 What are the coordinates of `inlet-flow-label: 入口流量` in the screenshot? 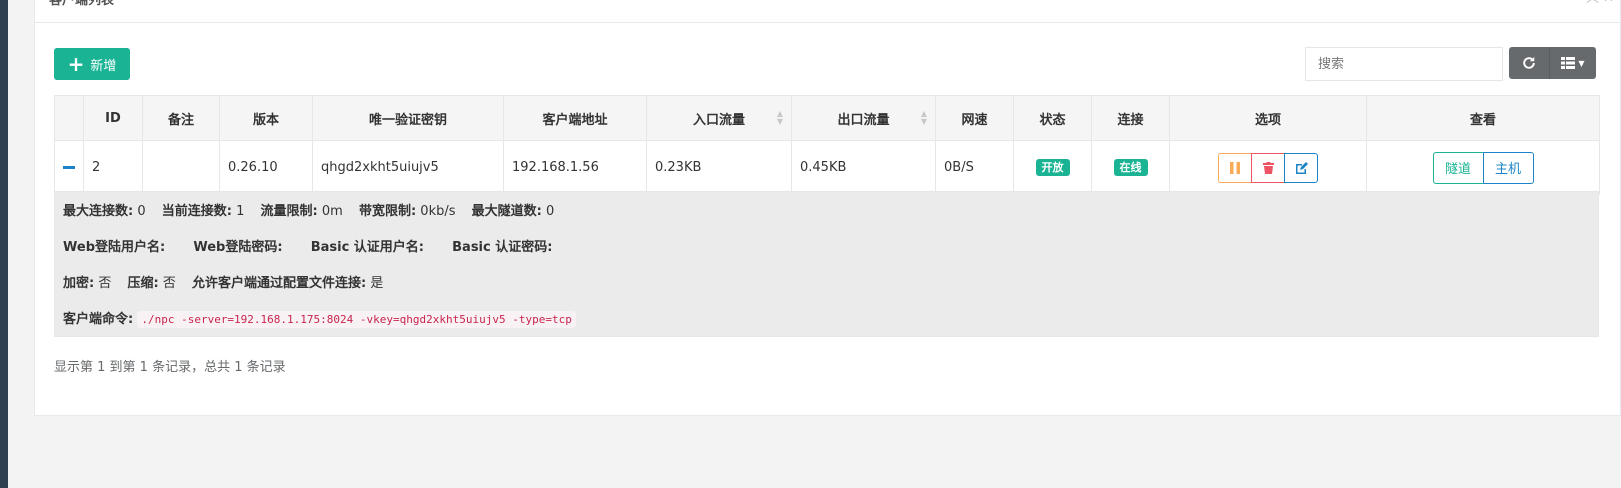 It's located at (718, 120).